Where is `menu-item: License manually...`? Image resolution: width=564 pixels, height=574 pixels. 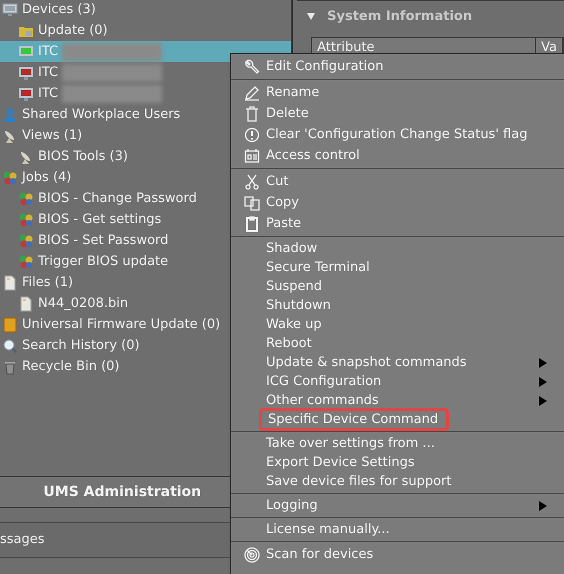
menu-item: License manually... is located at coordinates (400, 529).